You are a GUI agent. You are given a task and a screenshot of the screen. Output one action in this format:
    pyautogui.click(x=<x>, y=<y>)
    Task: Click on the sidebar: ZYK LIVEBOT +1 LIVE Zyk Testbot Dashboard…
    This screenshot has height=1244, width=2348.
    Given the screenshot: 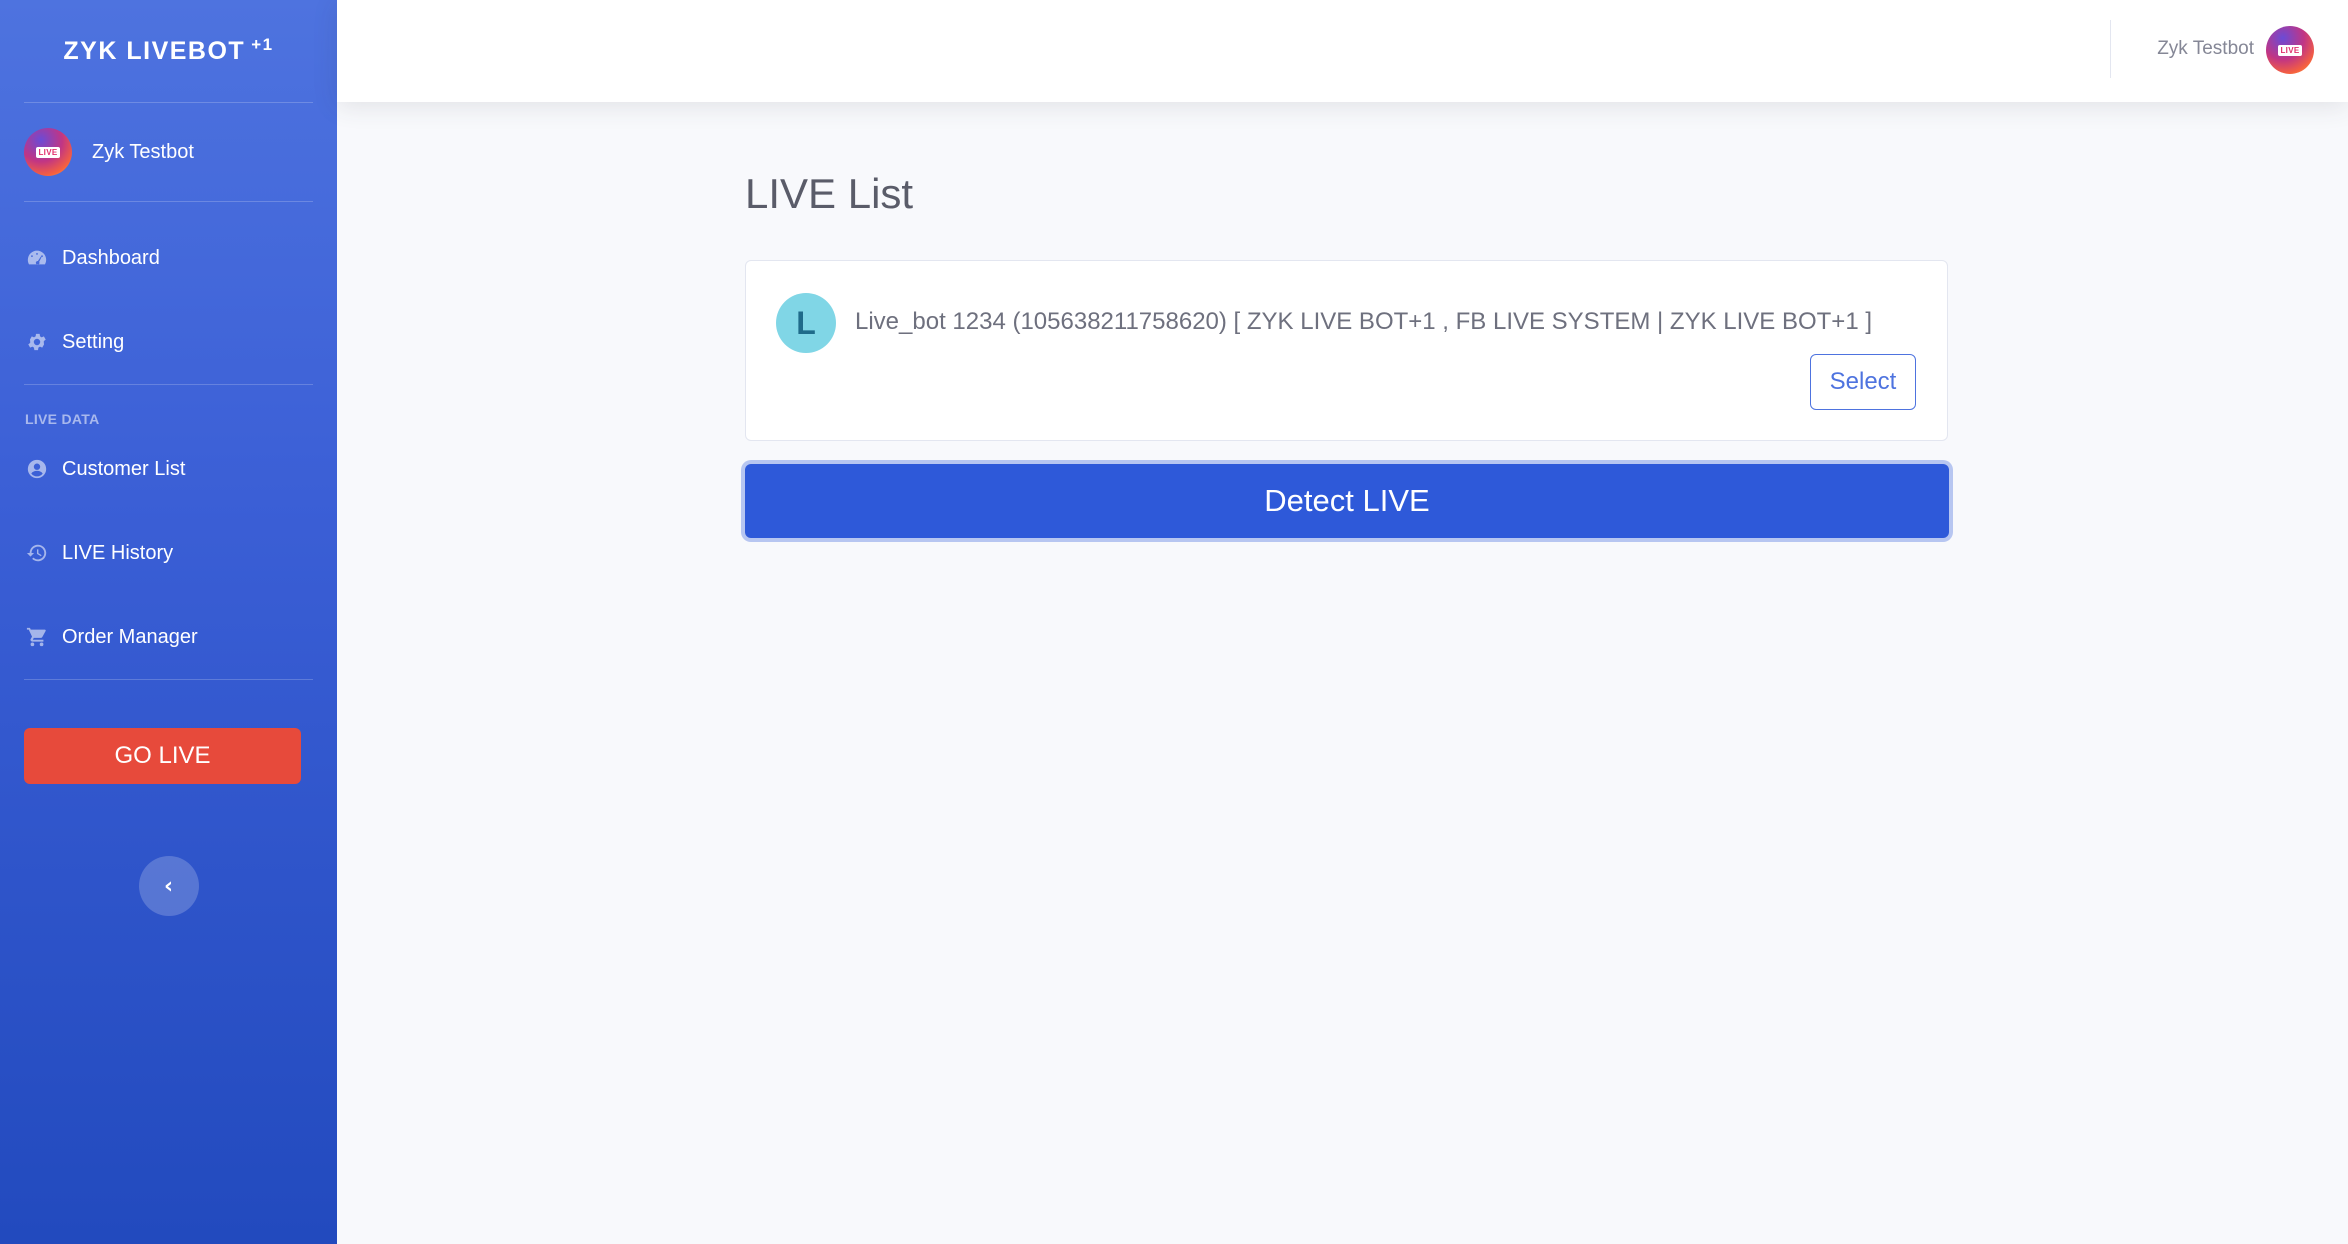 What is the action you would take?
    pyautogui.click(x=168, y=622)
    